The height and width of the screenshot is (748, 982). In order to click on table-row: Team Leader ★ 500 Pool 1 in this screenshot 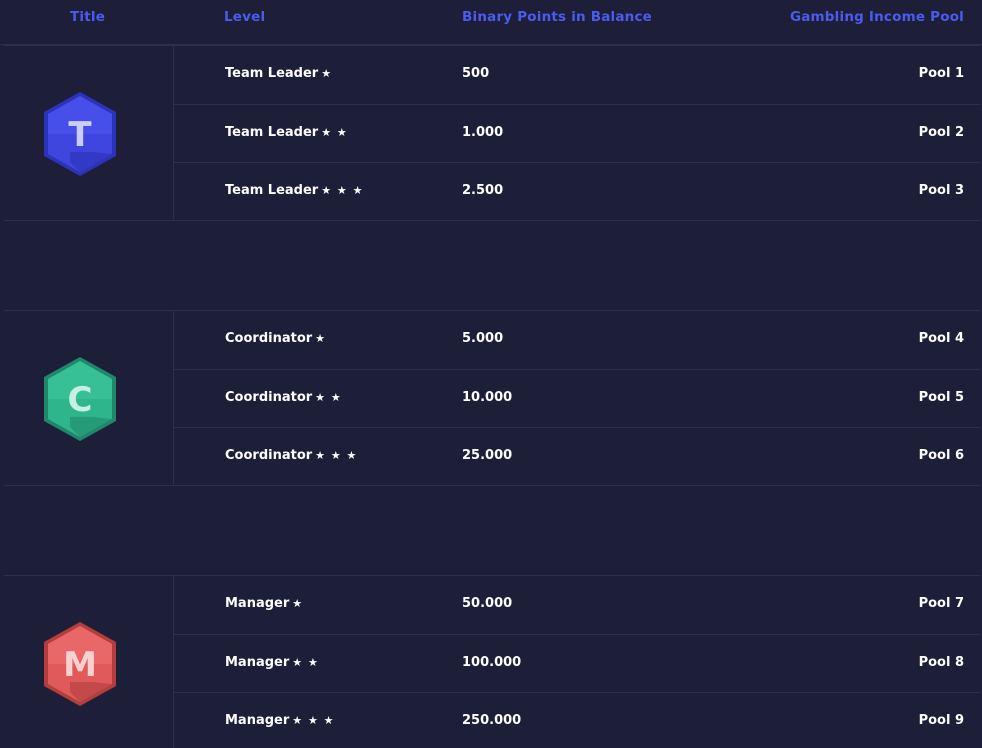, I will do `click(577, 75)`.